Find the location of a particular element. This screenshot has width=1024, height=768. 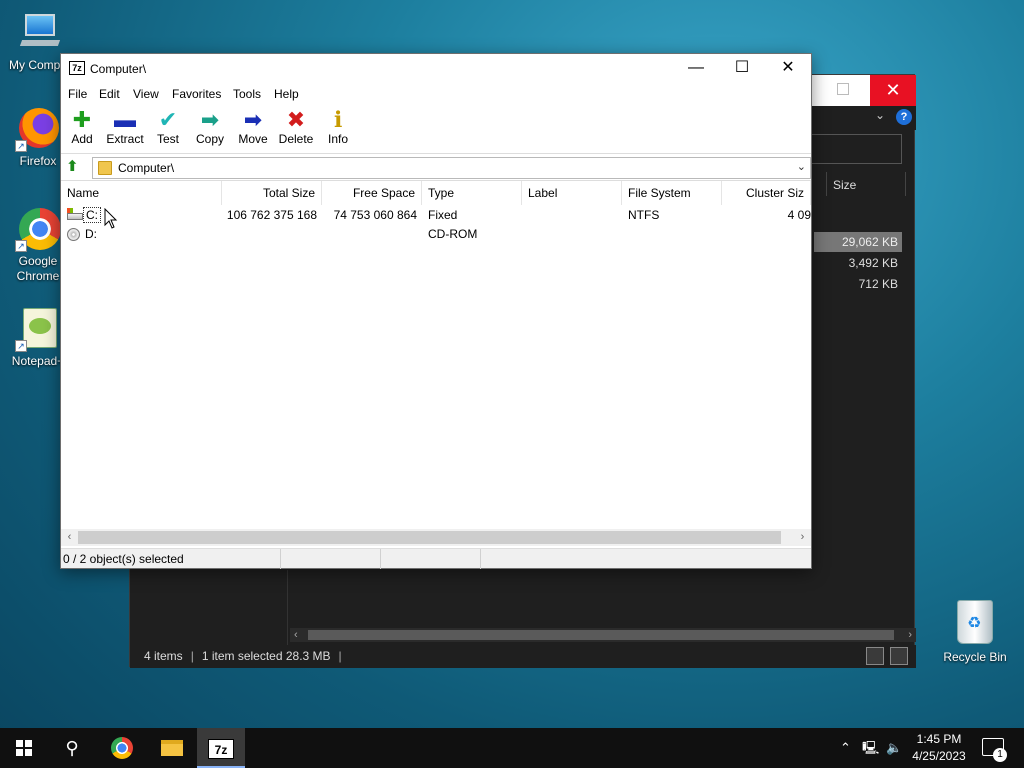

bg-status-selected: 1 item selected 28.3 MB is located at coordinates (266, 656).